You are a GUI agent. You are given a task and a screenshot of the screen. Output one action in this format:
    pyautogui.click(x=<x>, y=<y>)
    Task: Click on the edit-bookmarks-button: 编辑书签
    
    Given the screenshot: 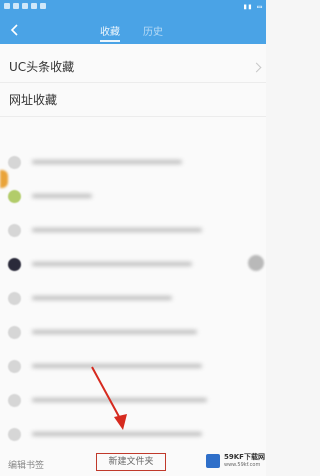 What is the action you would take?
    pyautogui.click(x=26, y=464)
    